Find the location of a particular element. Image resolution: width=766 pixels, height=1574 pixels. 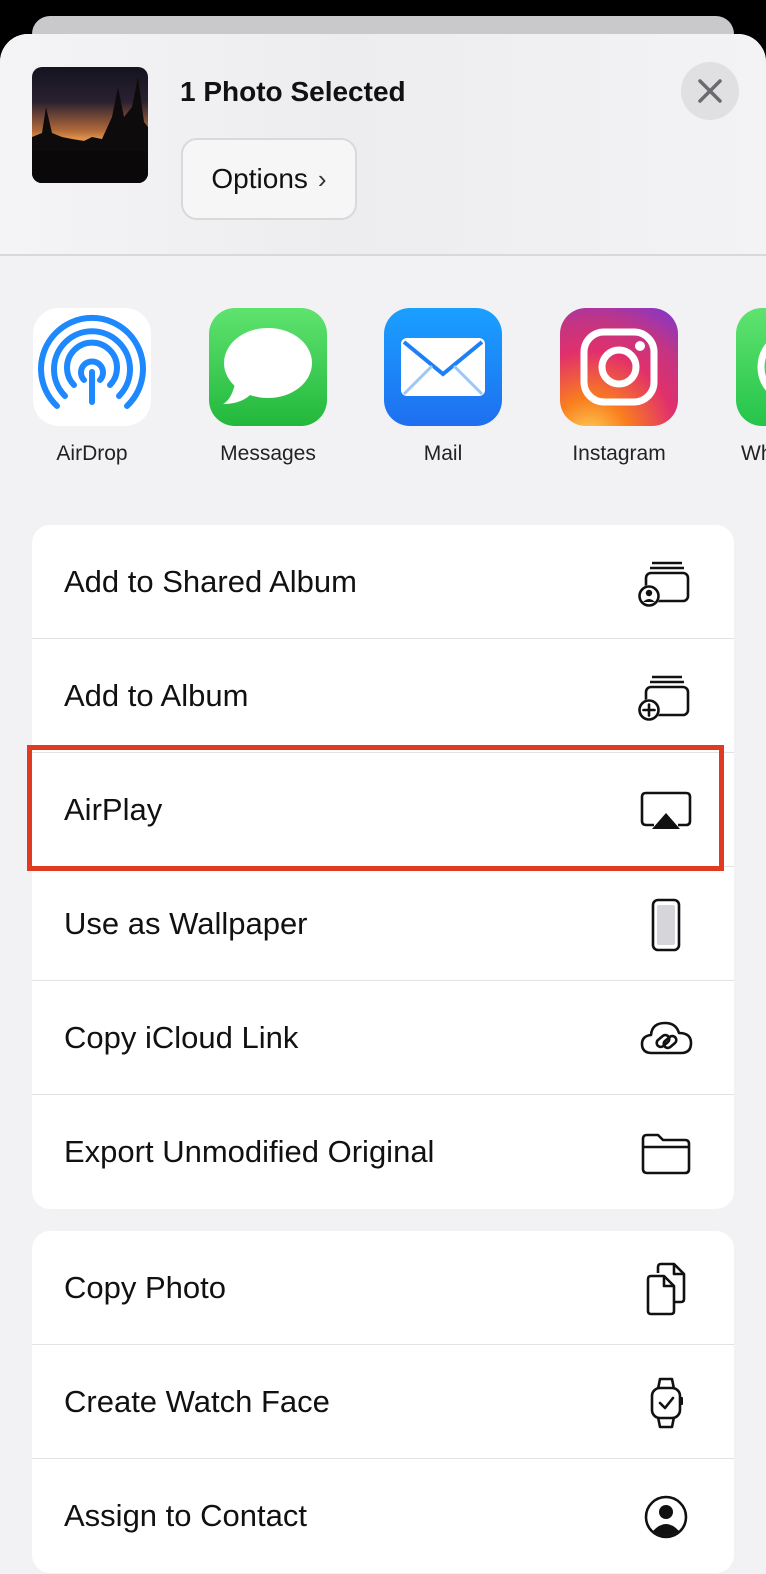

photo-thumbnail is located at coordinates (90, 125).